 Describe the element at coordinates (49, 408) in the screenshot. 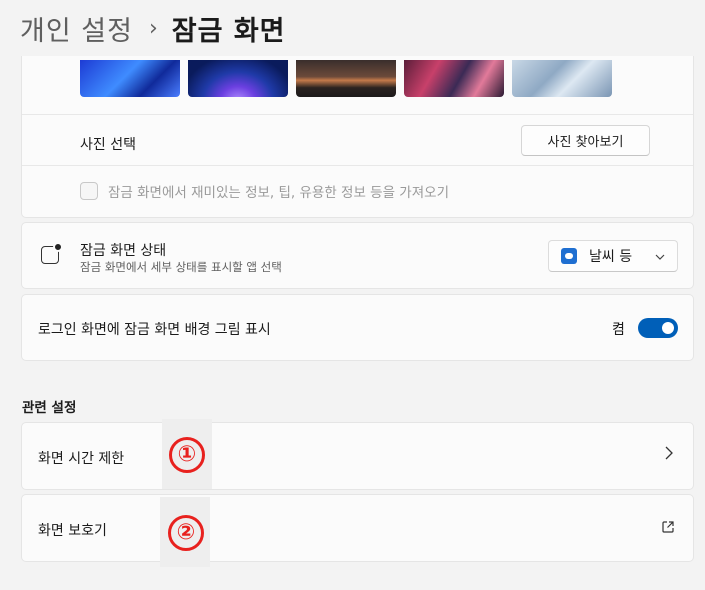

I see `related-settings-title: 관련 설정` at that location.